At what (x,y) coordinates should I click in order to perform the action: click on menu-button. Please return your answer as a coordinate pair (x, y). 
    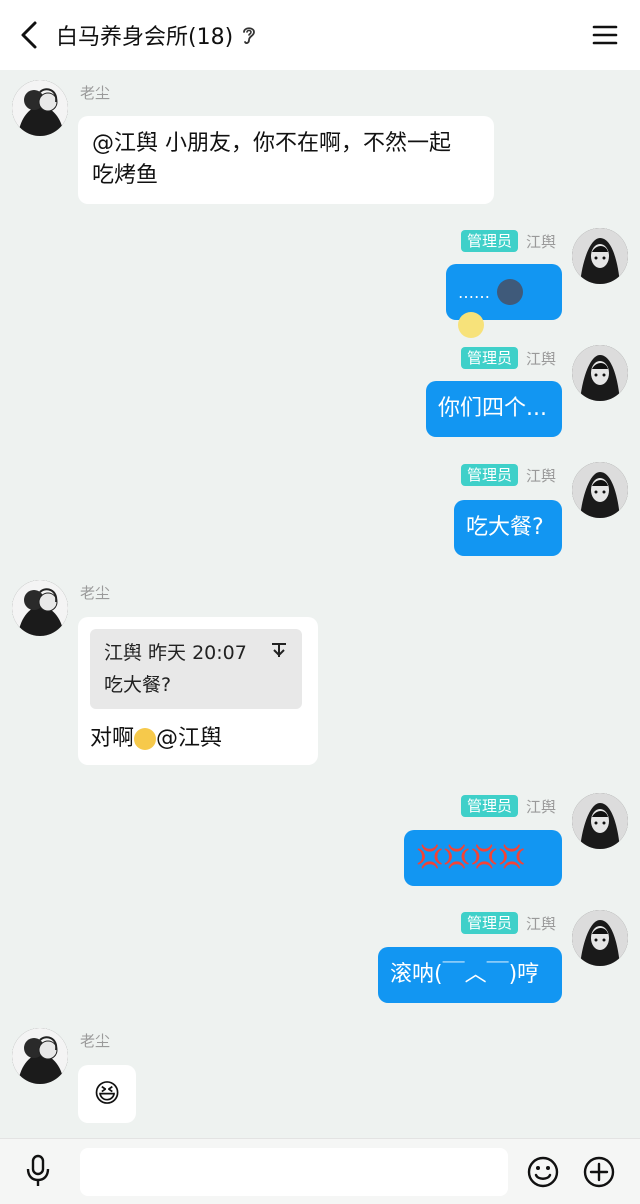
    Looking at the image, I should click on (605, 35).